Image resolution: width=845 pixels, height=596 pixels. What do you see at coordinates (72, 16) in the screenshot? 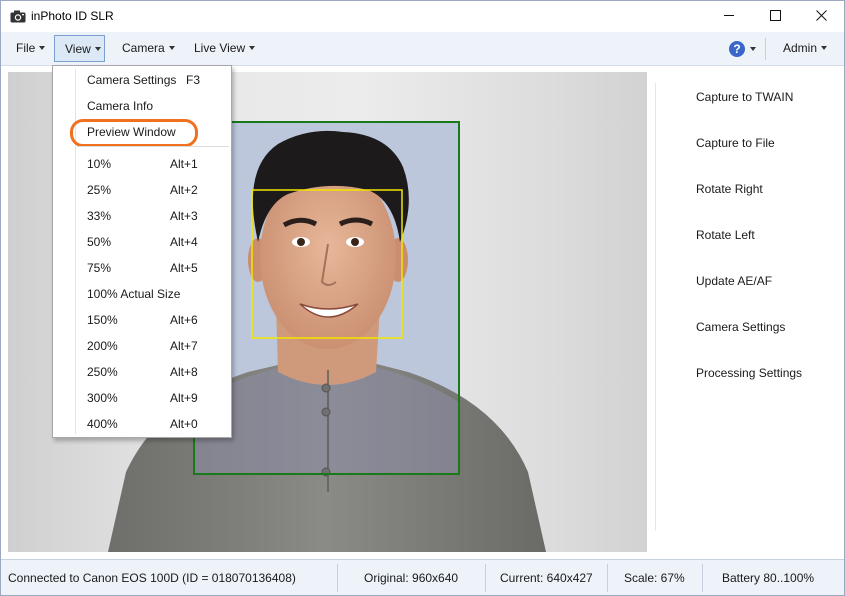
I see `window-title: inPhoto ID SLR` at bounding box center [72, 16].